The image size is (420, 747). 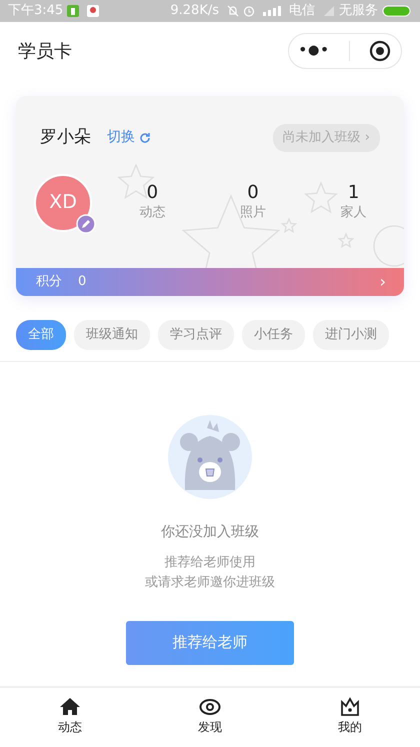 I want to click on carrier-name: 电信, so click(x=302, y=11).